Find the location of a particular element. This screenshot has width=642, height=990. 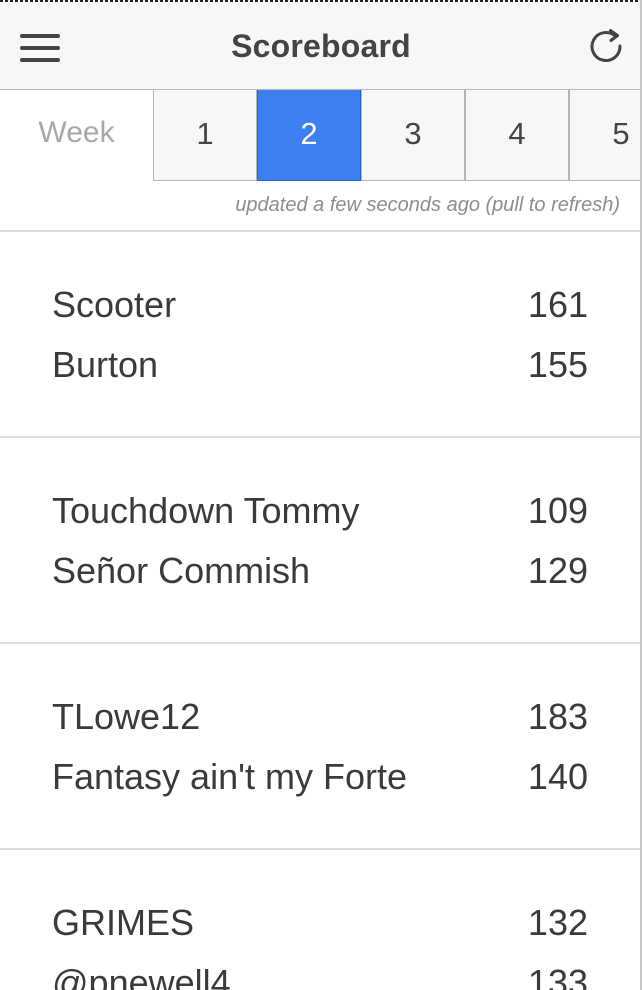

week-tab-4: 4 is located at coordinates (517, 135).